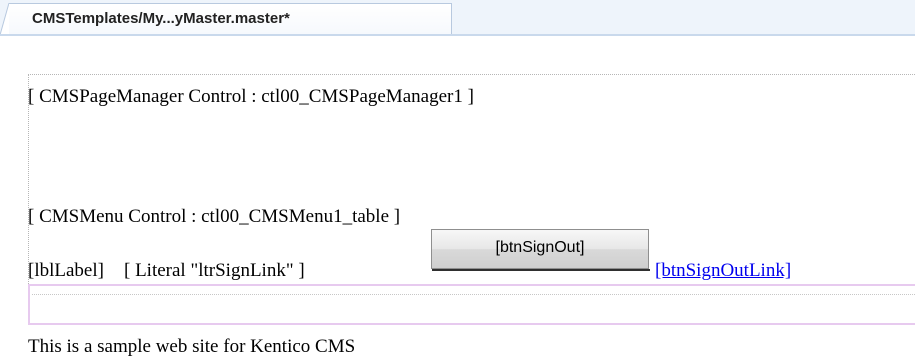 The width and height of the screenshot is (915, 362). What do you see at coordinates (4, 19) in the screenshot?
I see `tab-slant-edge` at bounding box center [4, 19].